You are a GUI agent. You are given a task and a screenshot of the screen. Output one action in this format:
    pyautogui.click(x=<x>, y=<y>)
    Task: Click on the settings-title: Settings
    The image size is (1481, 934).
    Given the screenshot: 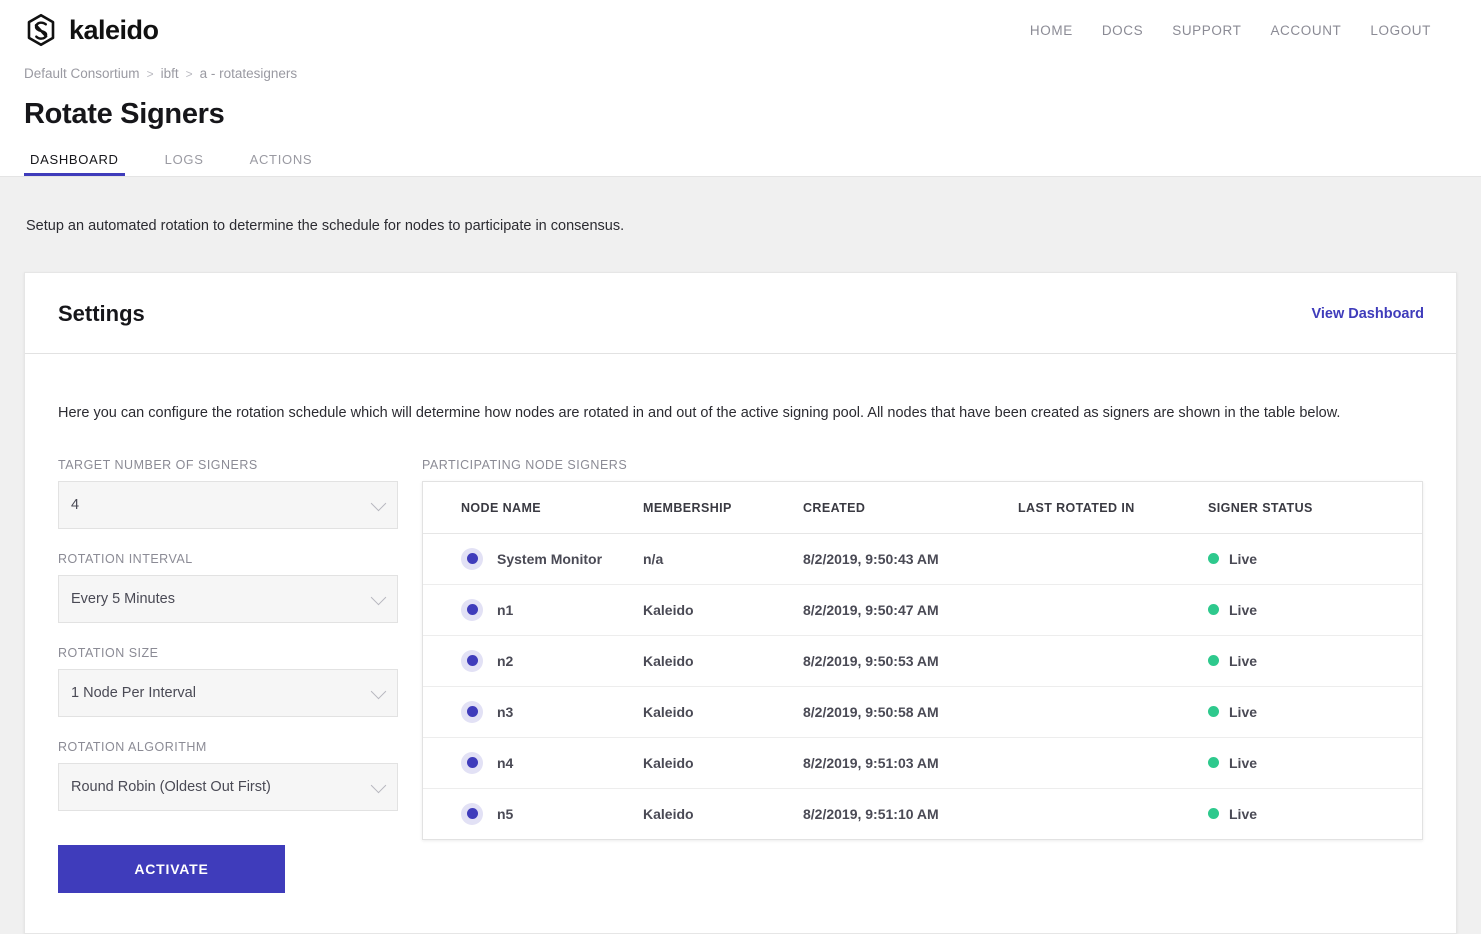 What is the action you would take?
    pyautogui.click(x=101, y=313)
    